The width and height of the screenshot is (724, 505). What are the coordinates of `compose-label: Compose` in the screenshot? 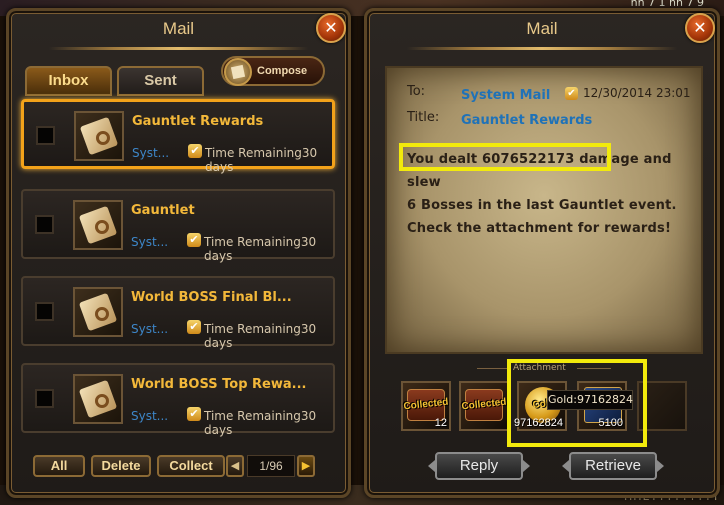 It's located at (282, 71).